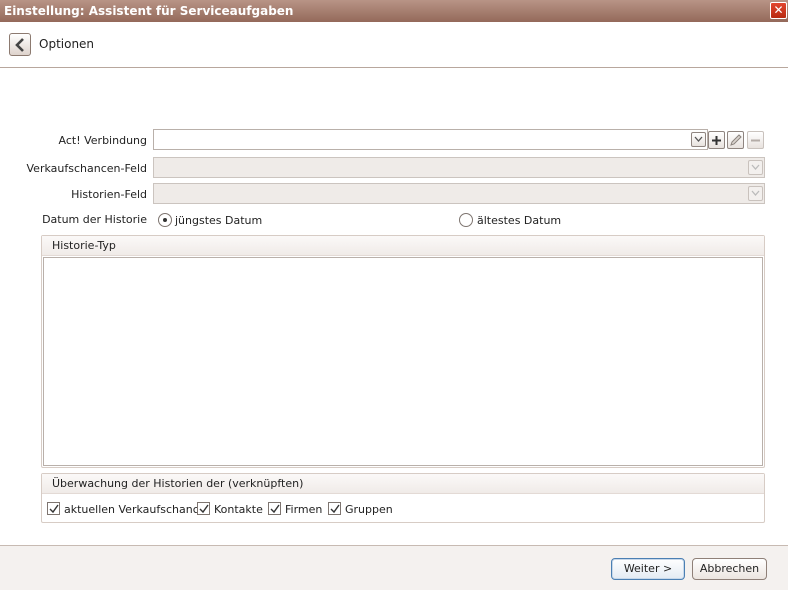  I want to click on close-button: ✕, so click(778, 10).